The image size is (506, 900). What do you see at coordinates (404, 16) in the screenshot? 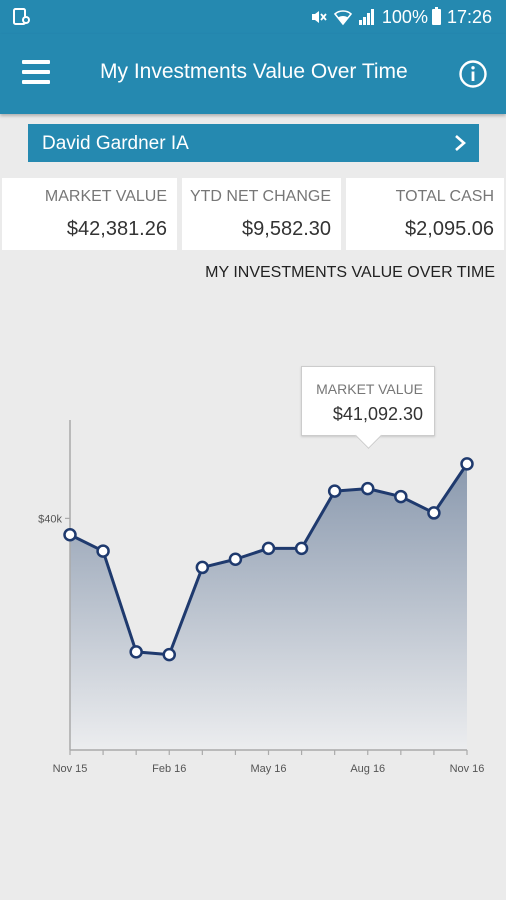
I see `battery-percentage: 100%` at bounding box center [404, 16].